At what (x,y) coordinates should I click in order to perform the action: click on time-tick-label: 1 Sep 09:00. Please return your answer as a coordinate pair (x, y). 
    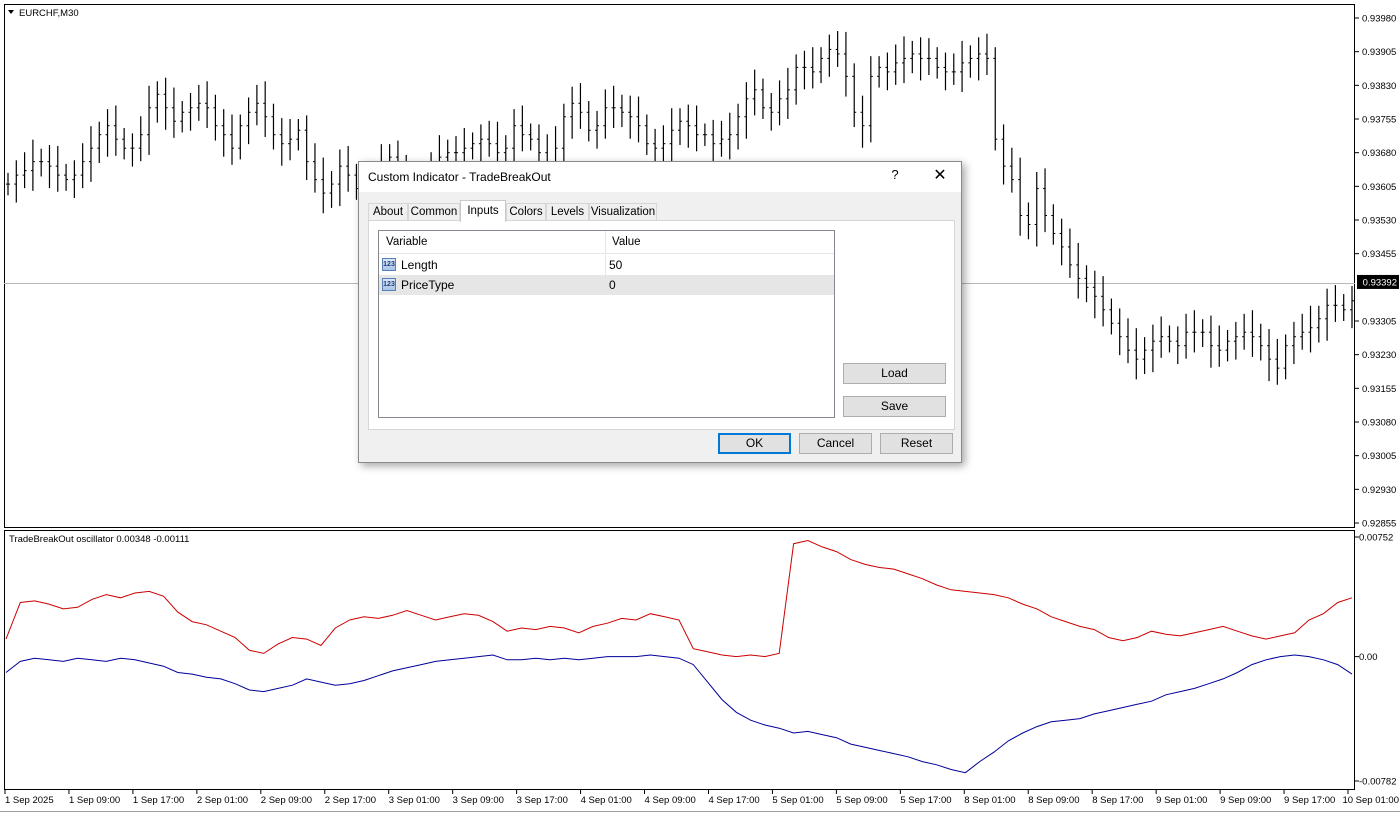
    Looking at the image, I should click on (94, 800).